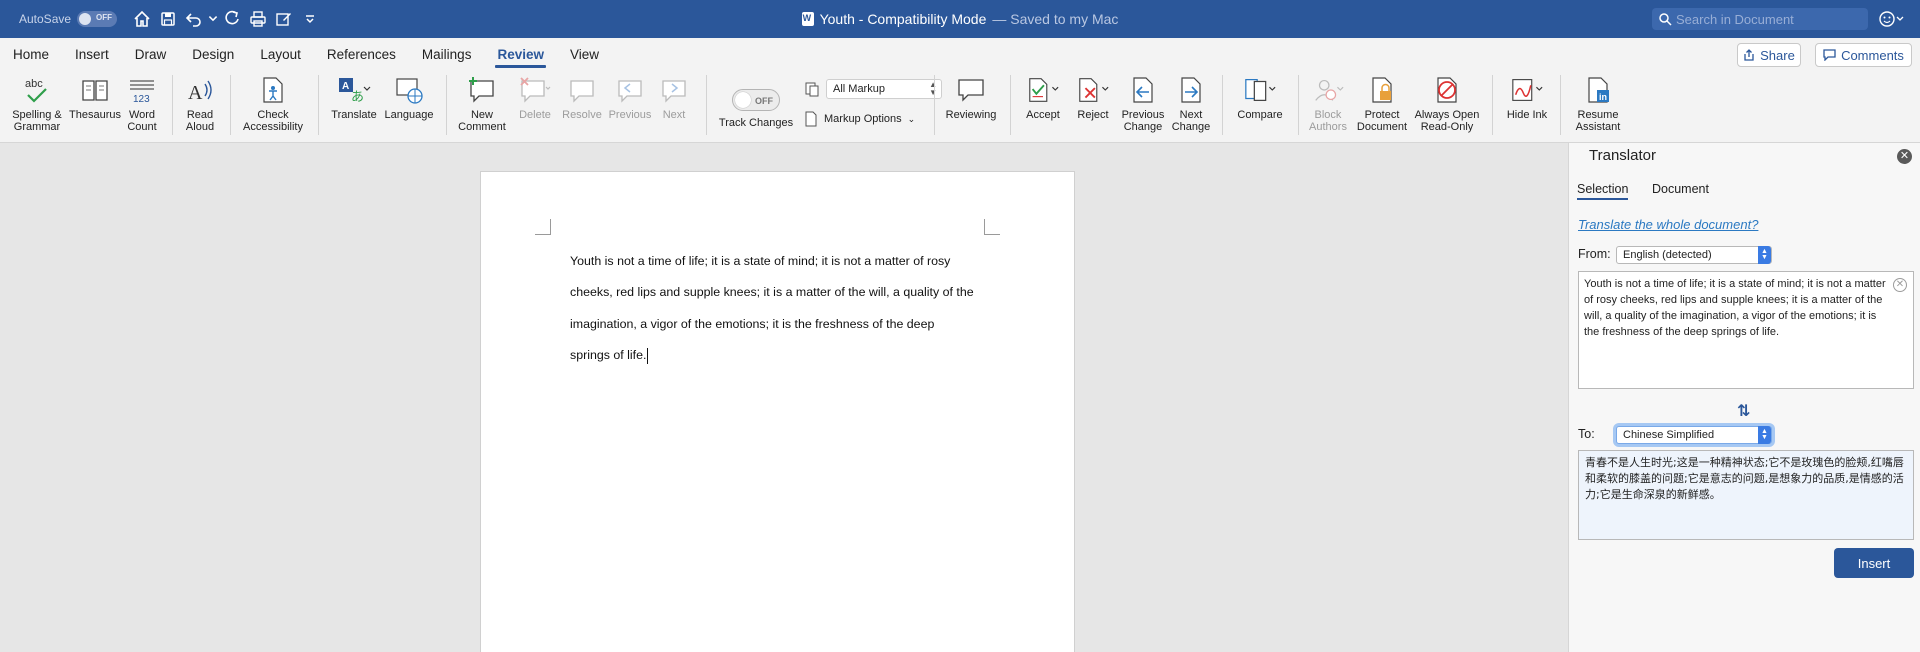 The width and height of the screenshot is (1920, 652). I want to click on redo-icon, so click(232, 19).